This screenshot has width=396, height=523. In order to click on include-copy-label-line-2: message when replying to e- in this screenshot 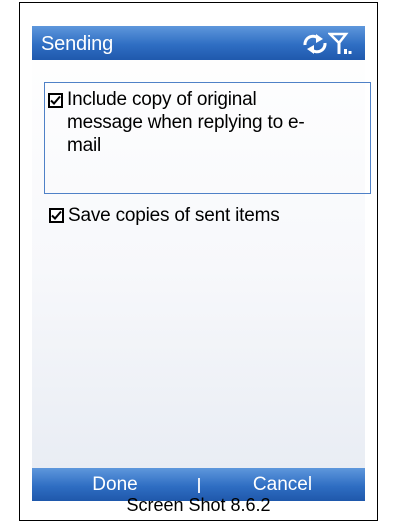, I will do `click(186, 122)`.